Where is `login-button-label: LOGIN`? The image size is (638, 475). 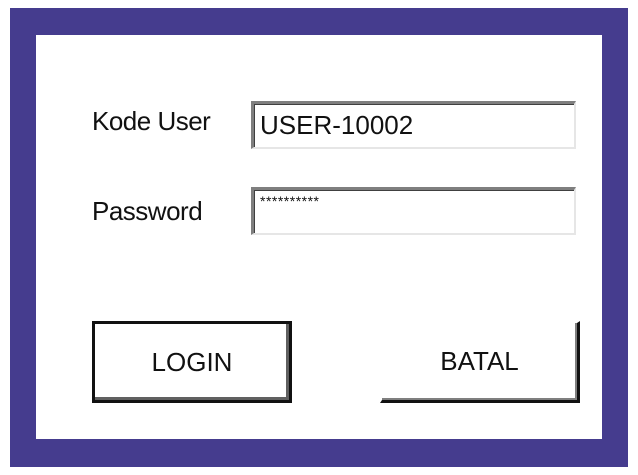 login-button-label: LOGIN is located at coordinates (192, 361).